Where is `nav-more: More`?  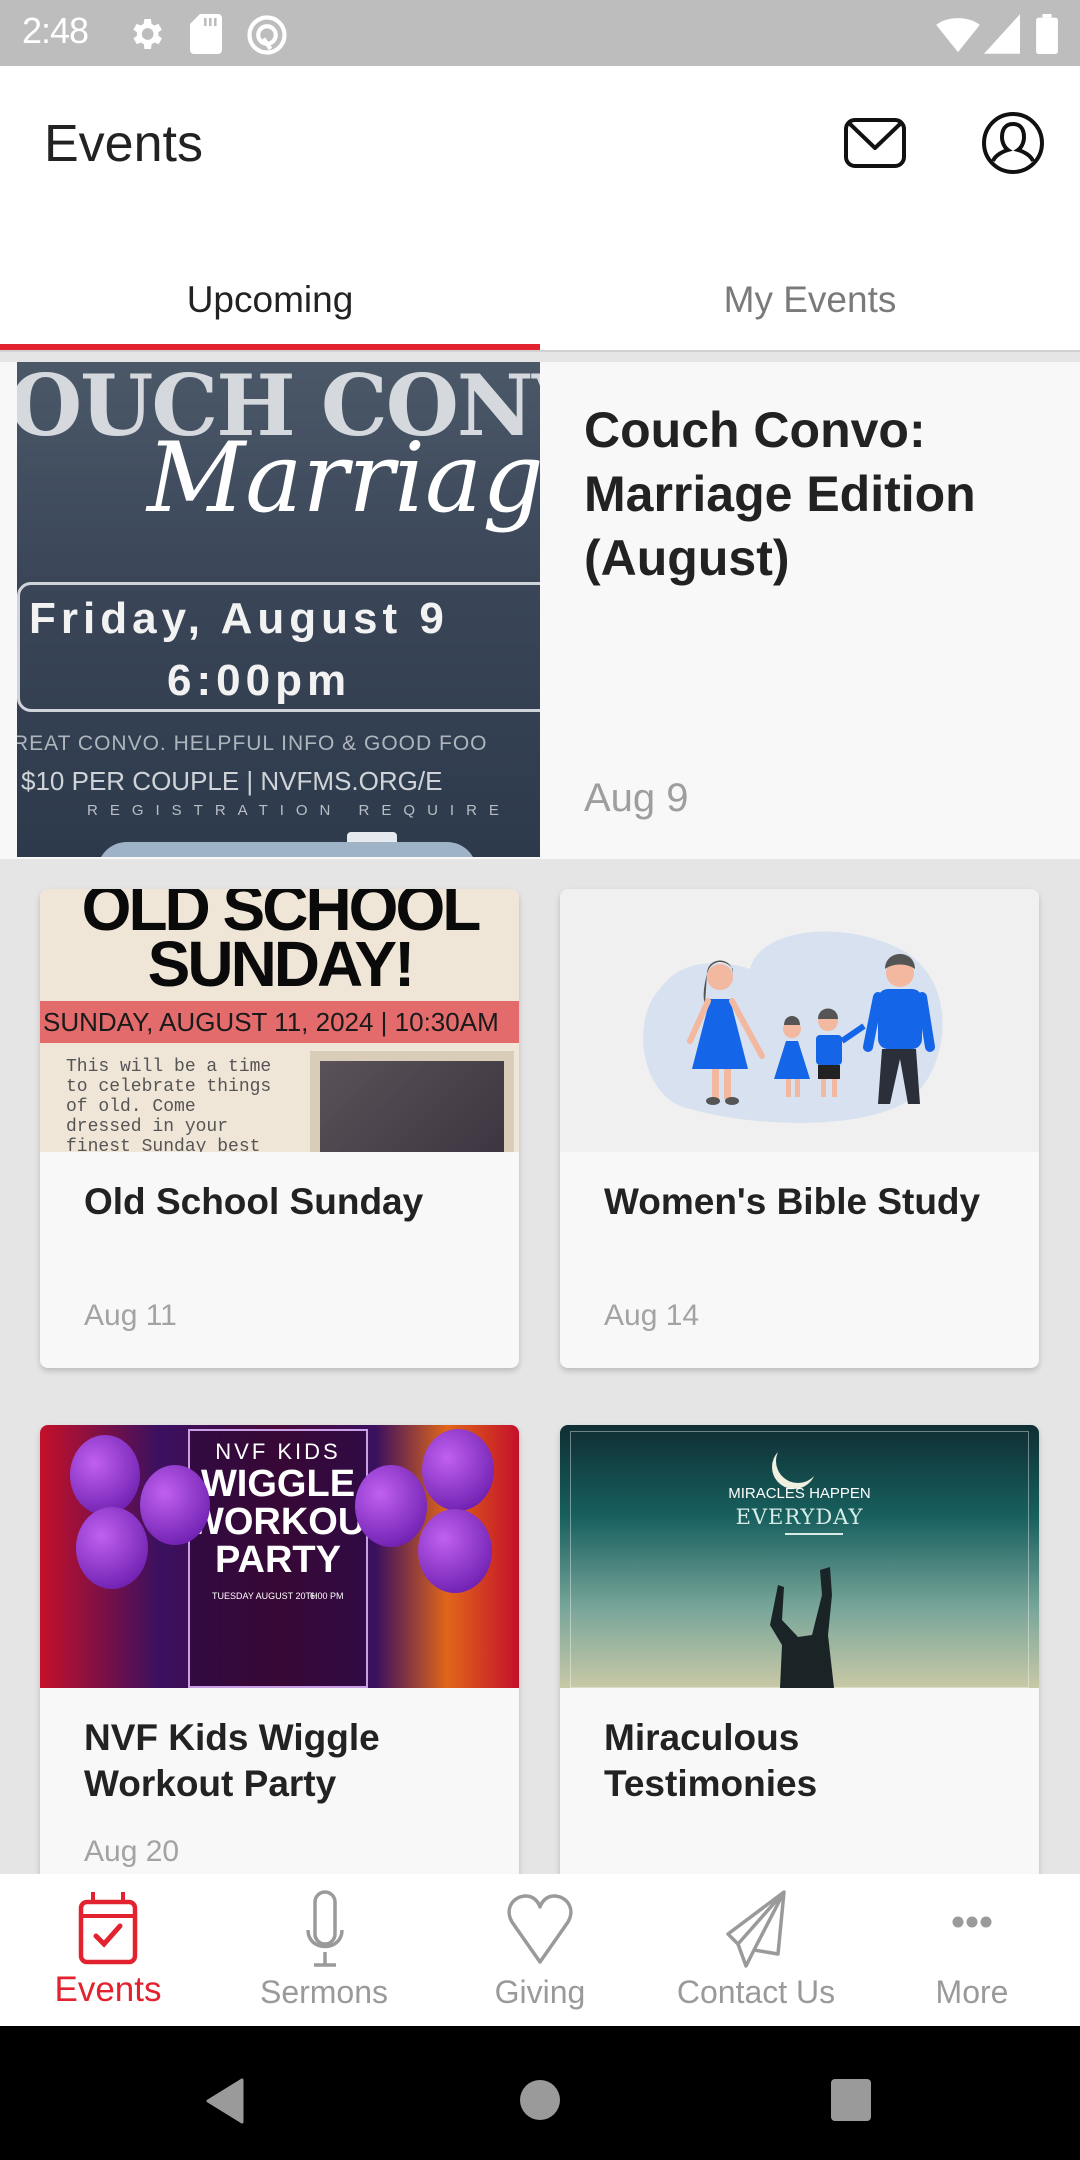 nav-more: More is located at coordinates (972, 1950).